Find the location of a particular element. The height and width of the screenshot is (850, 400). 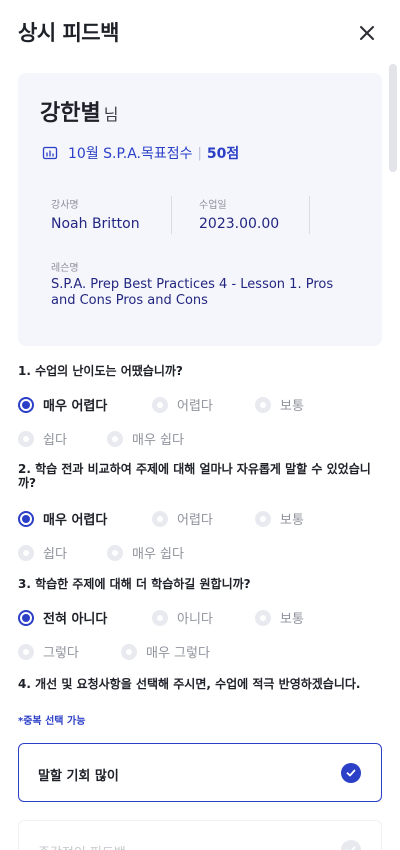

q2-option-hard: 어렵다 is located at coordinates (182, 518).